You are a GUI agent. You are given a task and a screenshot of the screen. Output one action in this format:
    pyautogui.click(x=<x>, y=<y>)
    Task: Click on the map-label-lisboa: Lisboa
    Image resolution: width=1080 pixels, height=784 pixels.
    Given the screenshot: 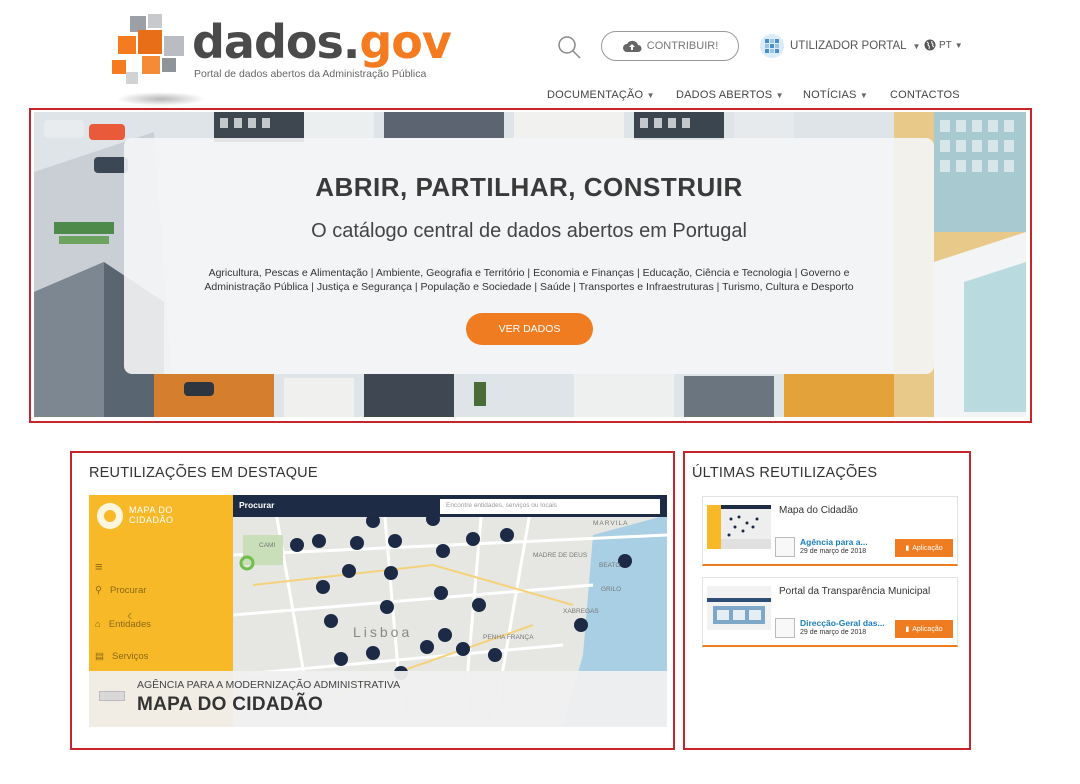 What is the action you would take?
    pyautogui.click(x=382, y=632)
    